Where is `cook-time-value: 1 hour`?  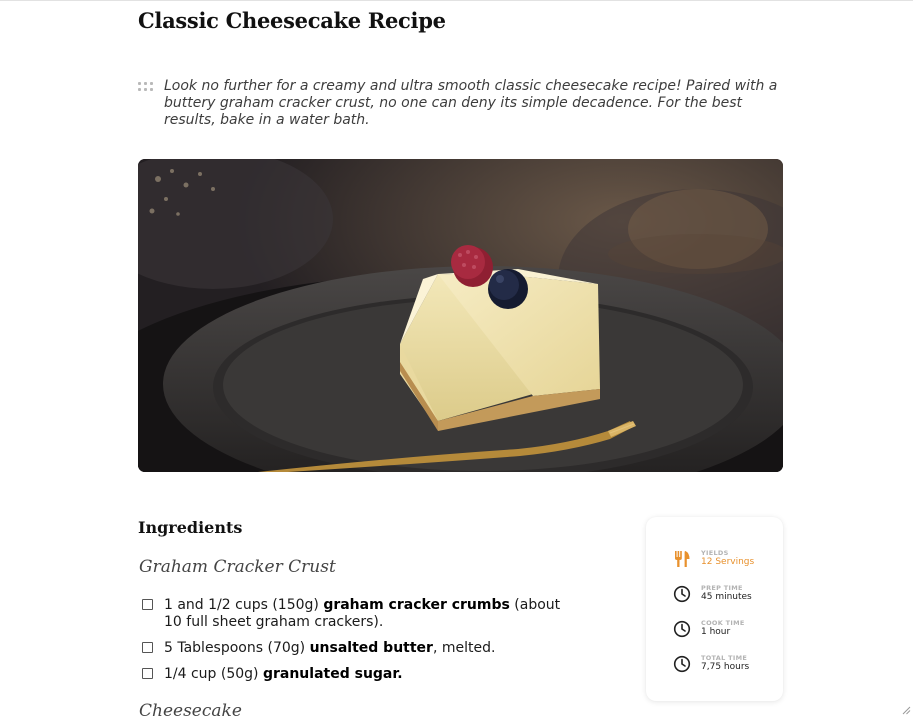 cook-time-value: 1 hour is located at coordinates (716, 632).